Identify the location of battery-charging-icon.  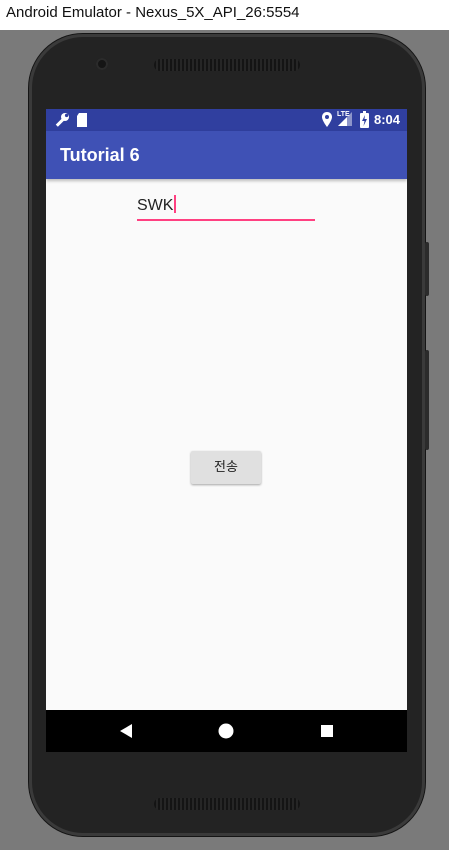
(364, 121).